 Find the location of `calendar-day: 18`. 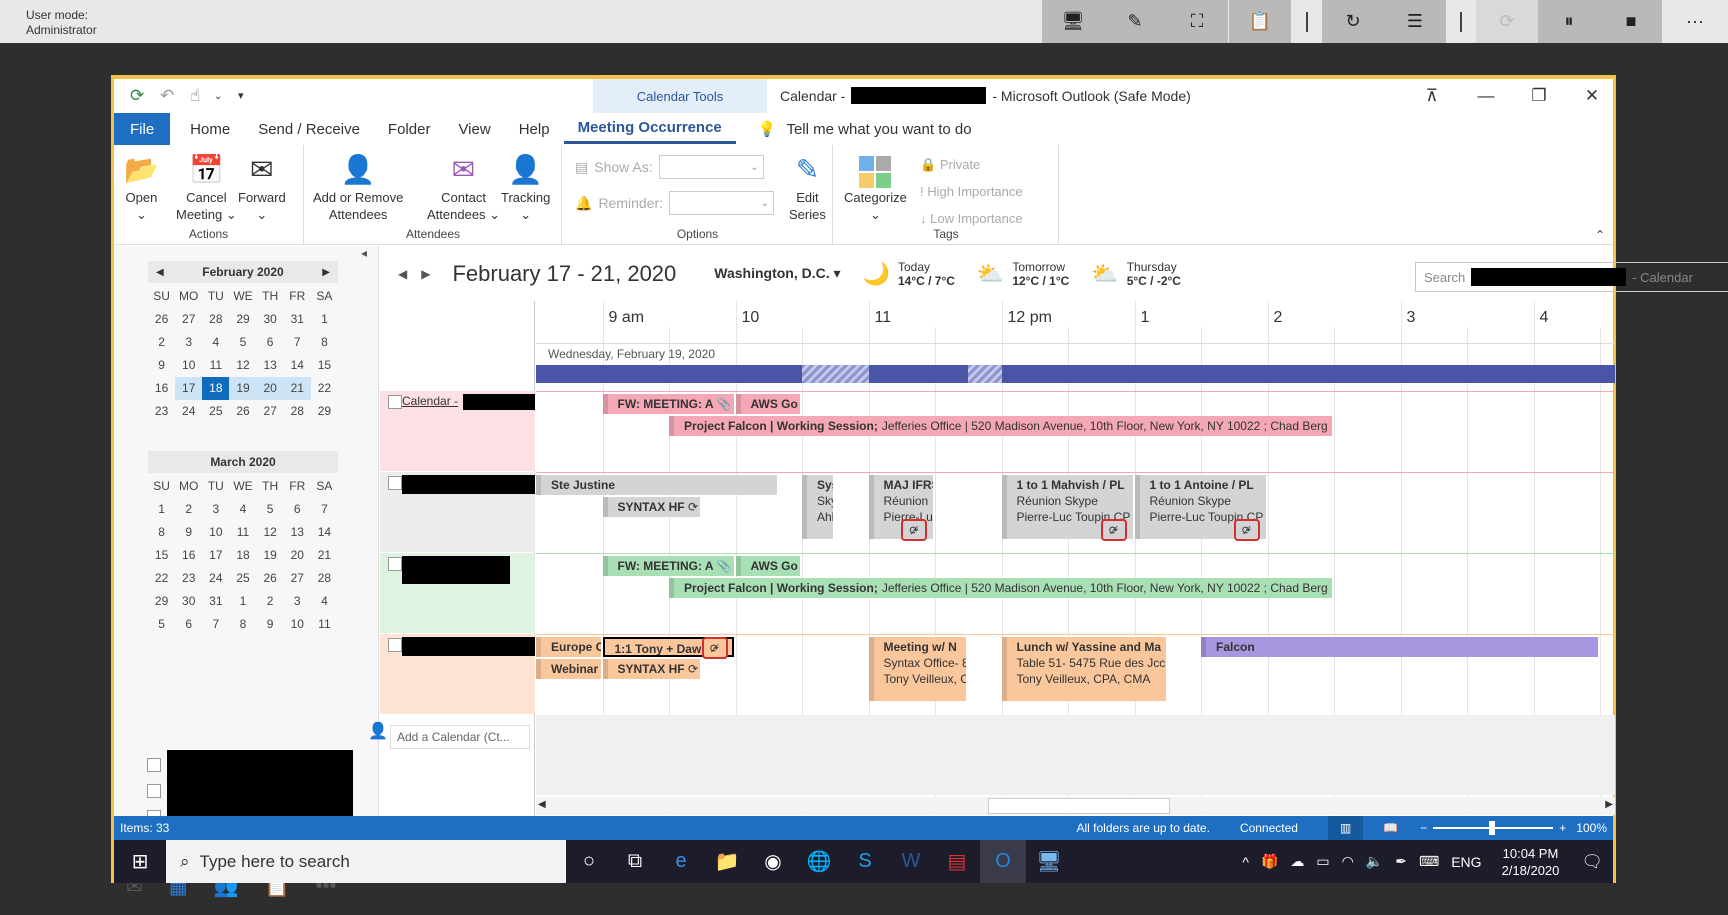

calendar-day: 18 is located at coordinates (216, 388).